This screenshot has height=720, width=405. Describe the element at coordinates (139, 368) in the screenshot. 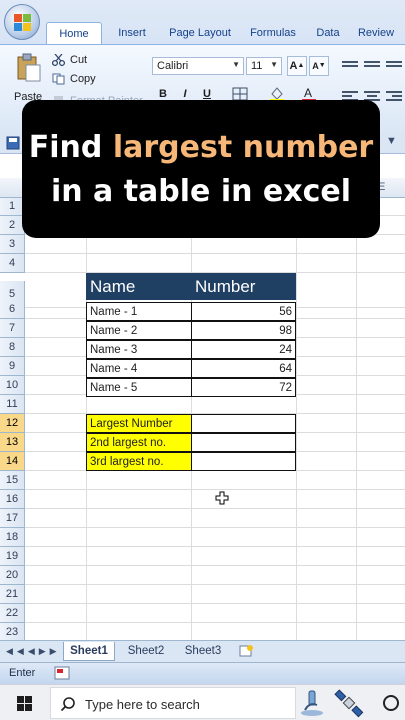

I see `table-row-name: Name - 4` at that location.